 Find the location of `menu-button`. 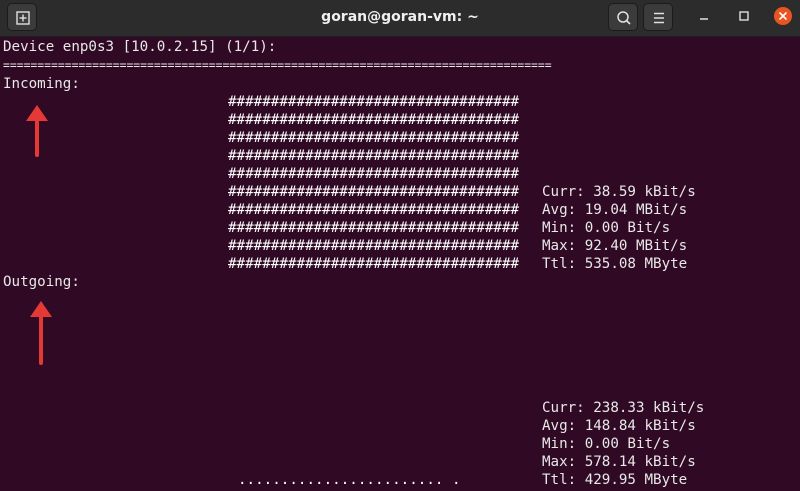

menu-button is located at coordinates (658, 17).